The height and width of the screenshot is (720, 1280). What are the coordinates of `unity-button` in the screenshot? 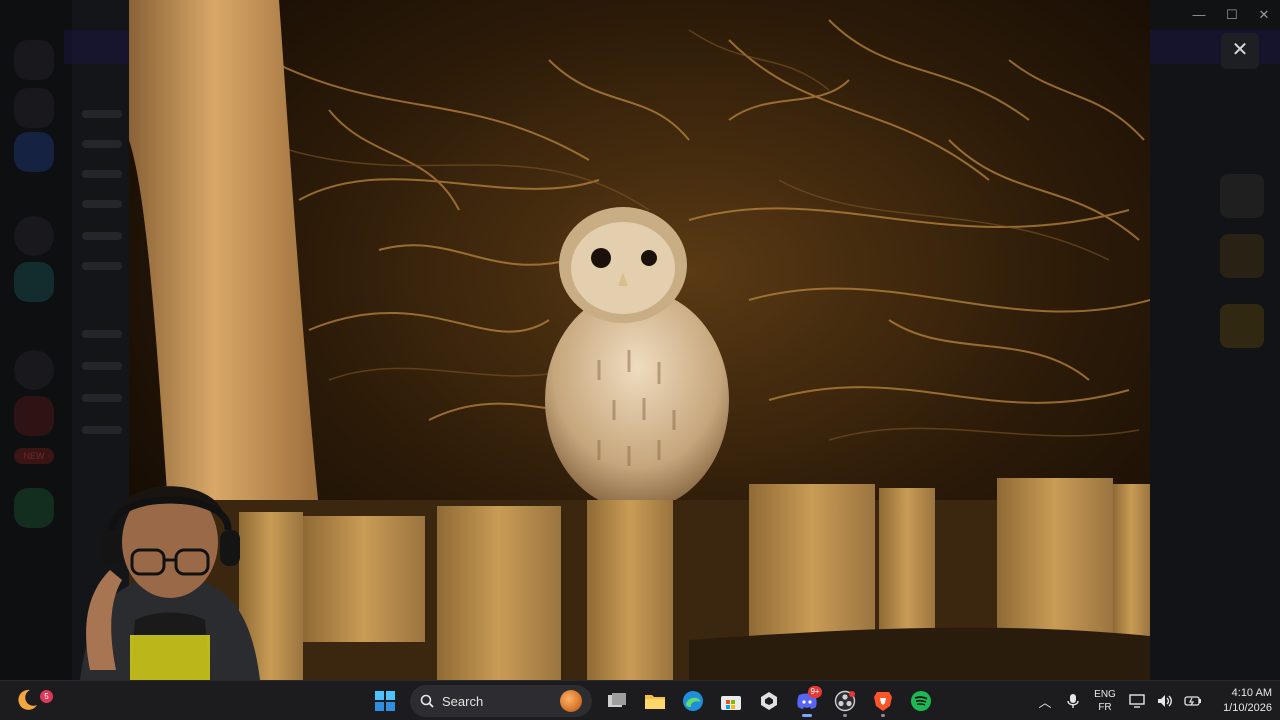 It's located at (769, 701).